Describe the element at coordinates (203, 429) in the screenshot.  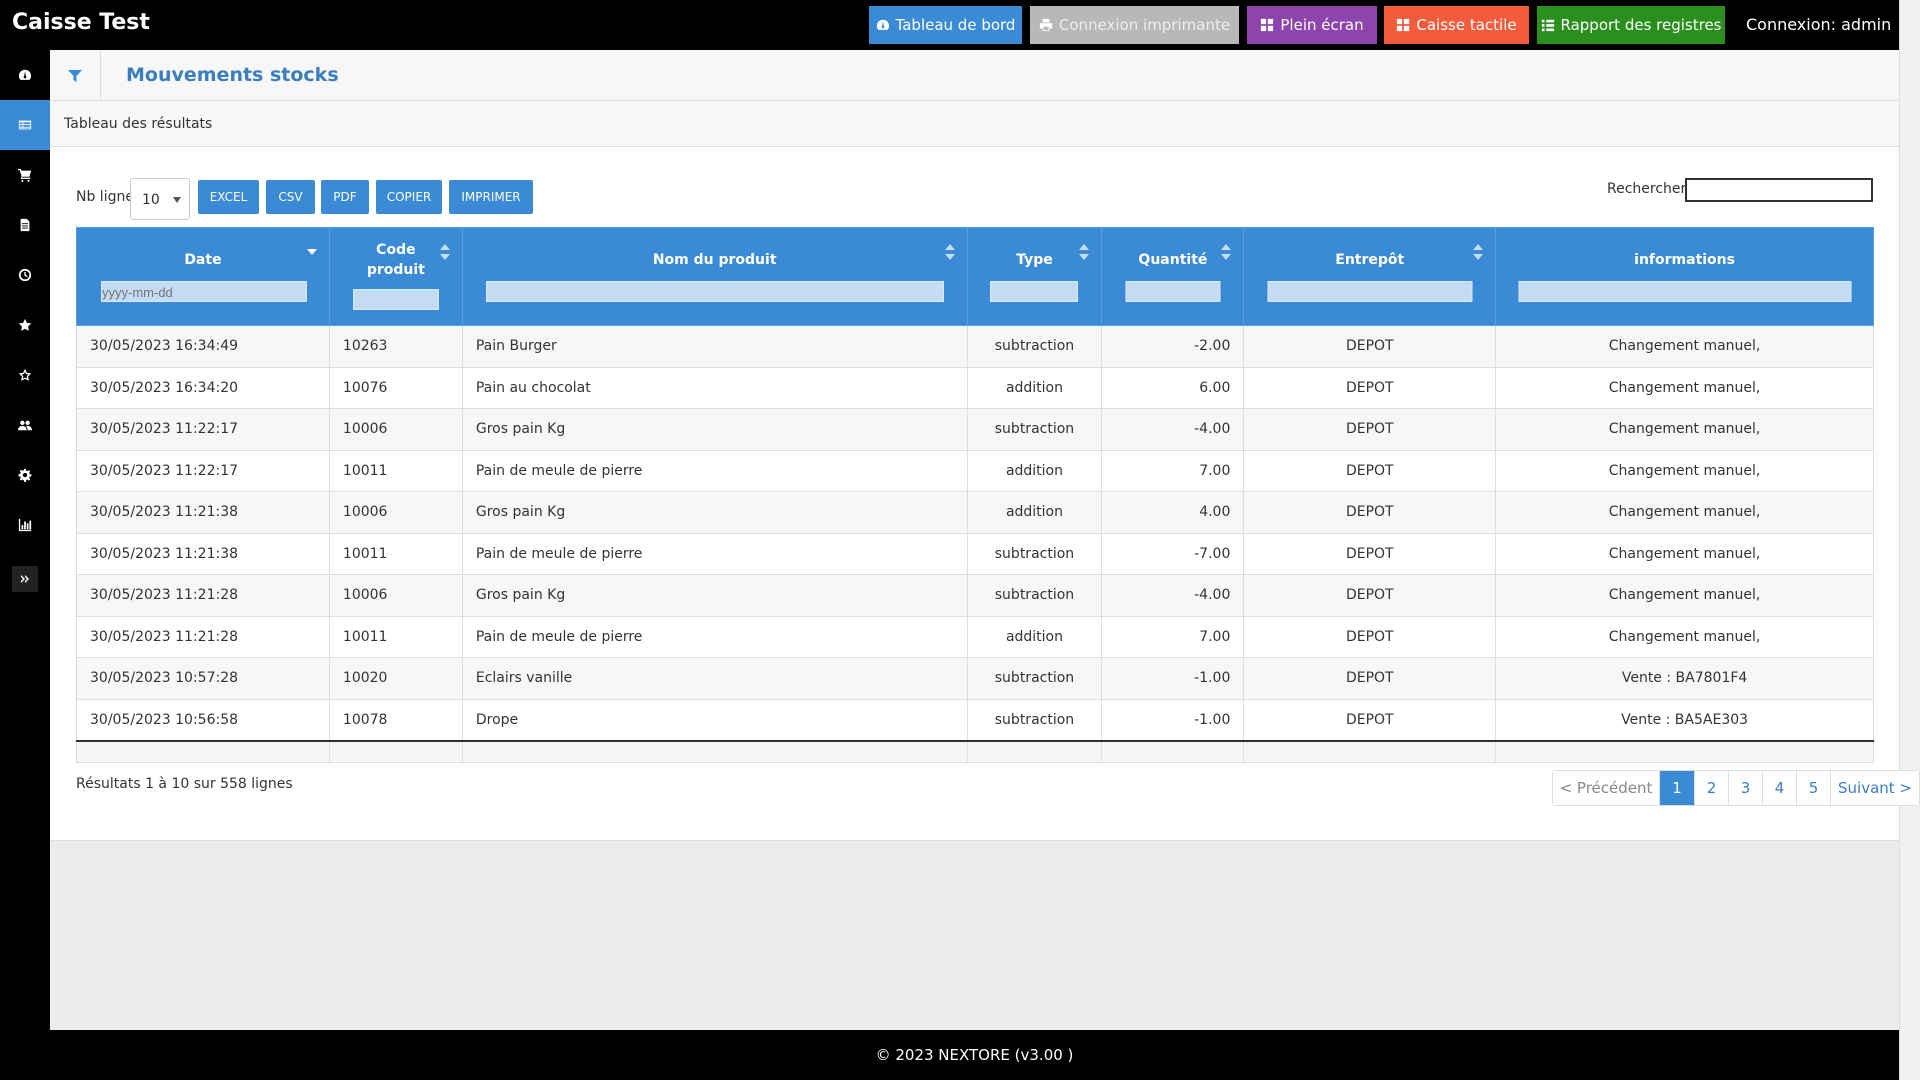
I see `cell-date: 30/05/2023 11:22:17` at that location.